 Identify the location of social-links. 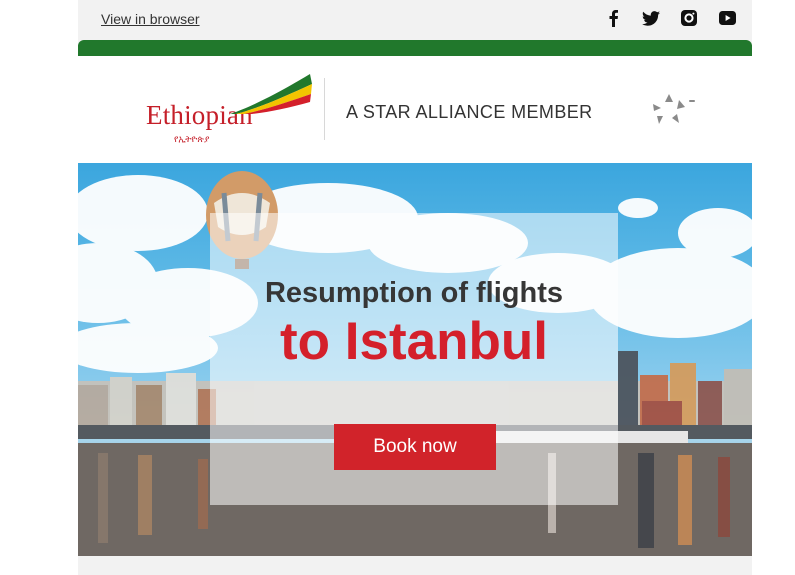
(670, 18).